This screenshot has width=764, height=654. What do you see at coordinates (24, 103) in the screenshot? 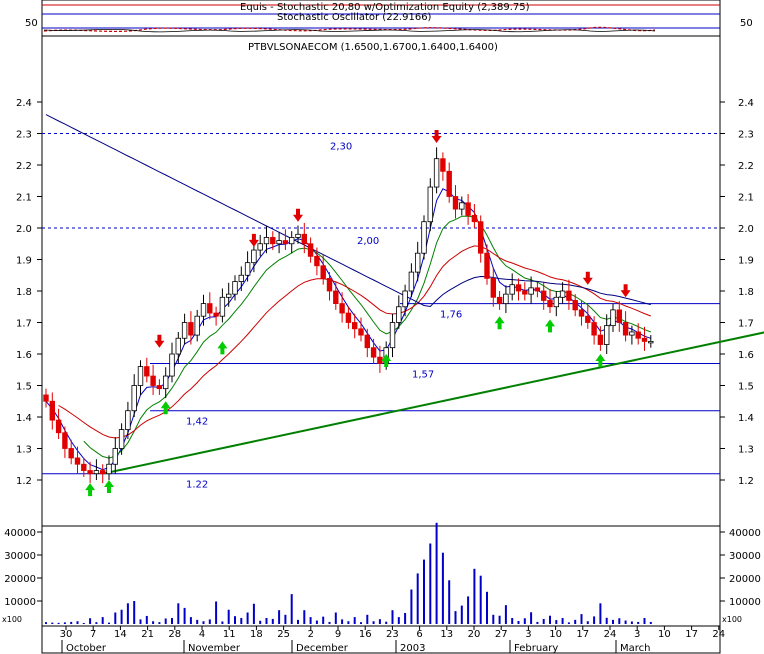
I see `price-tick-label: 2.4` at bounding box center [24, 103].